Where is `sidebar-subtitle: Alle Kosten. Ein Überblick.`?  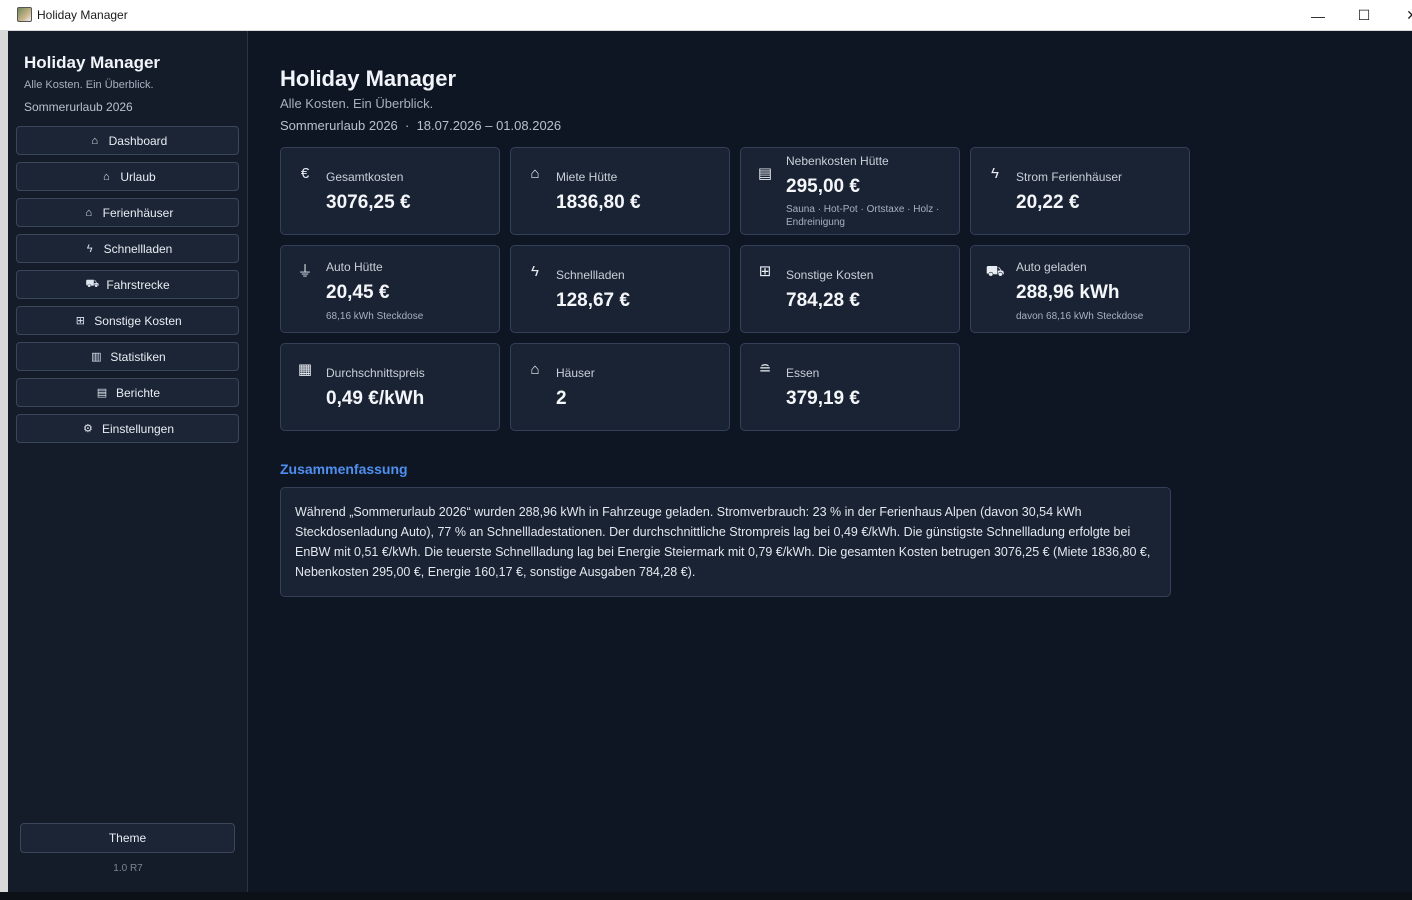
sidebar-subtitle: Alle Kosten. Ein Überblick. is located at coordinates (89, 85).